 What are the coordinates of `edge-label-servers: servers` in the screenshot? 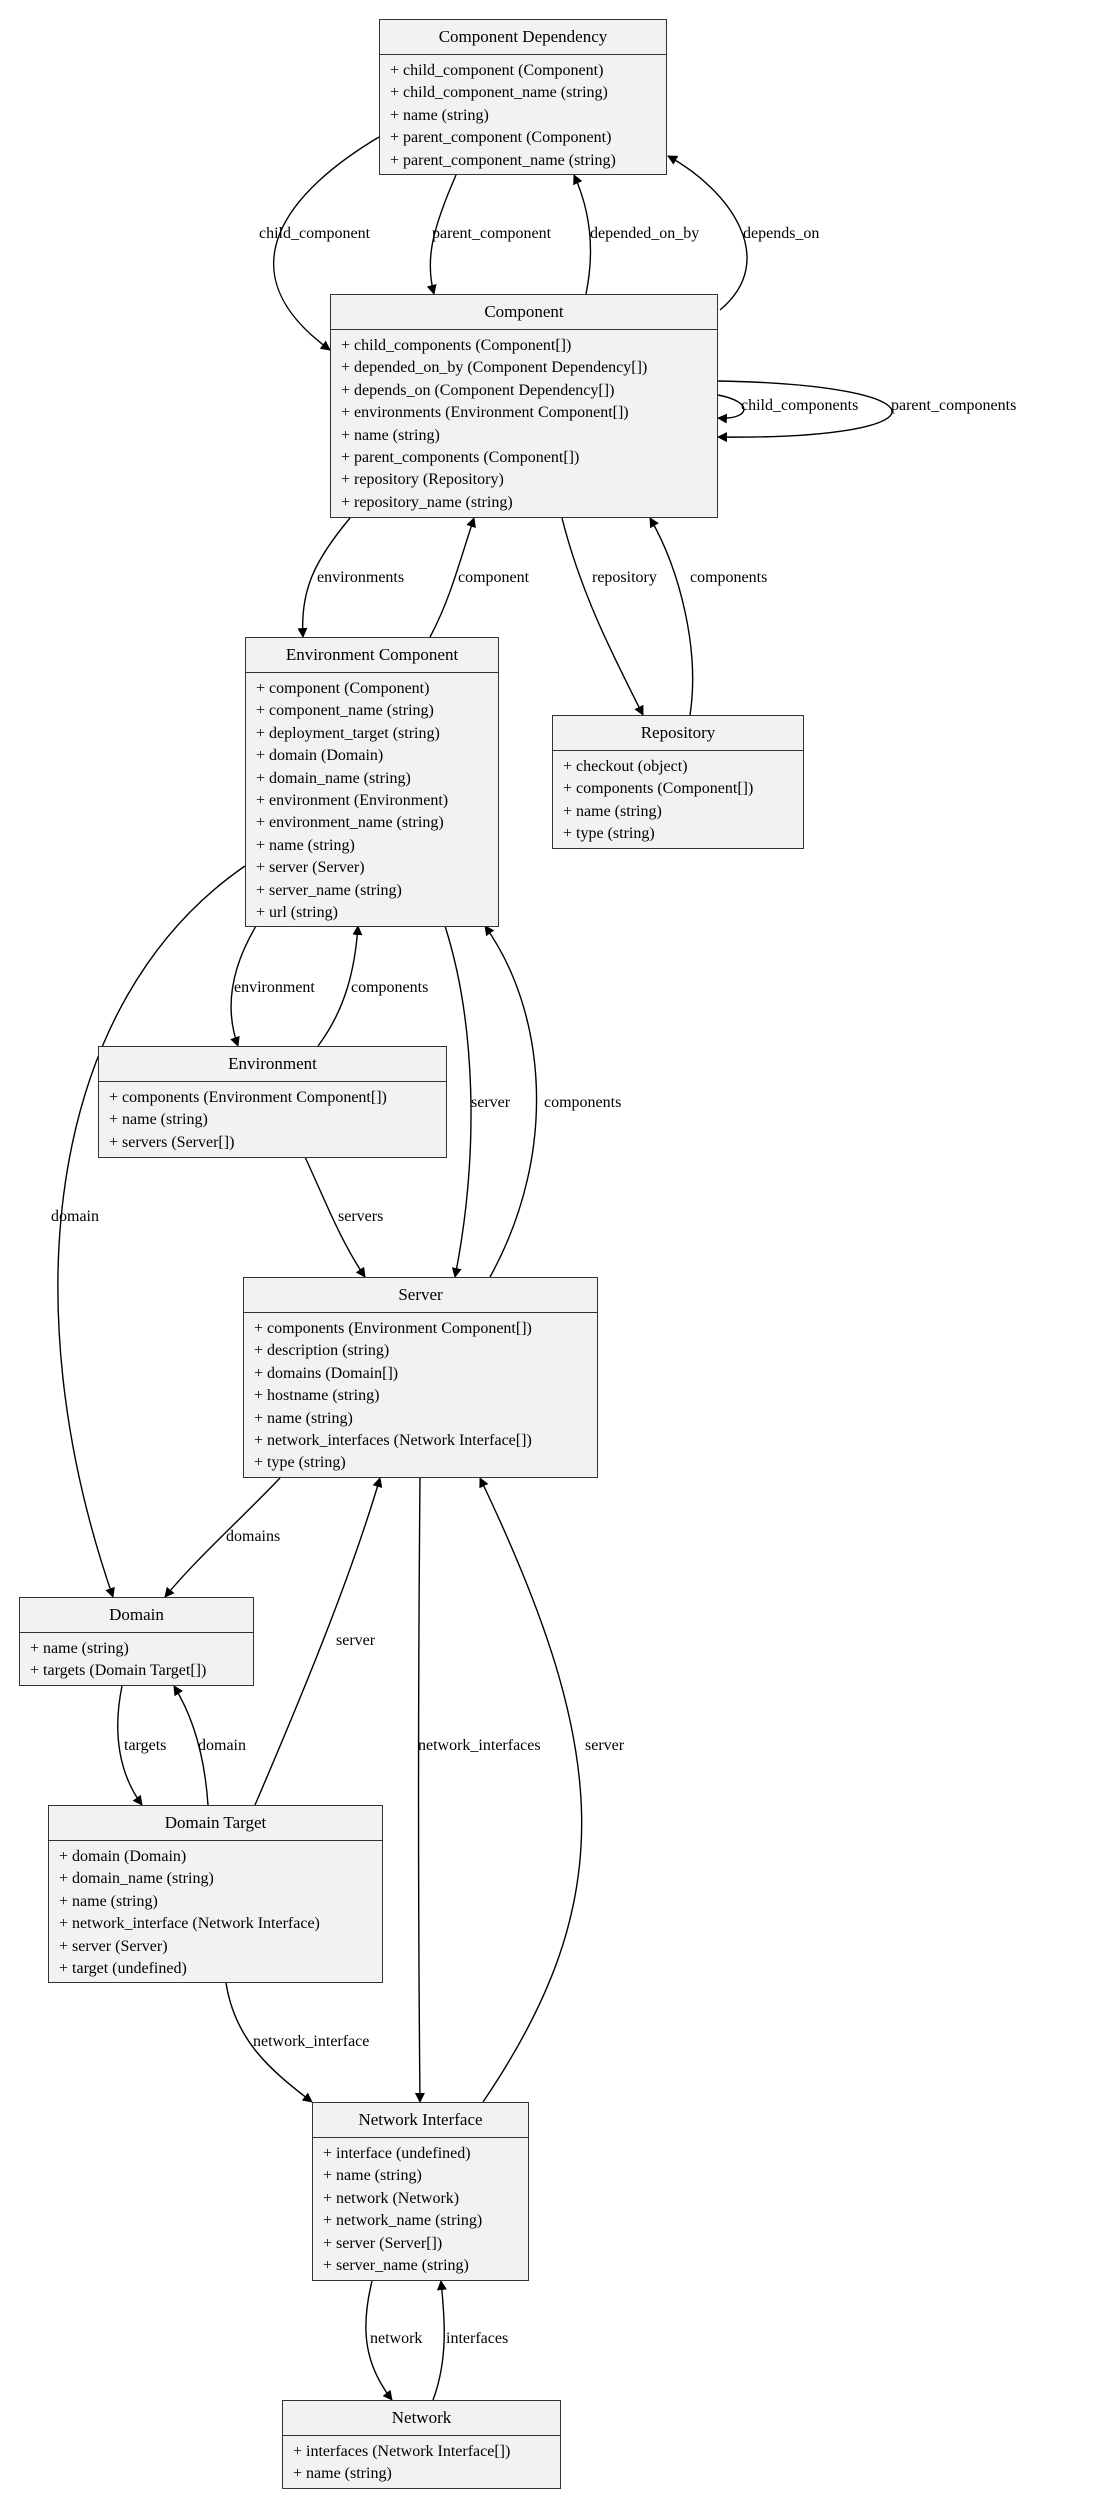 It's located at (361, 1216).